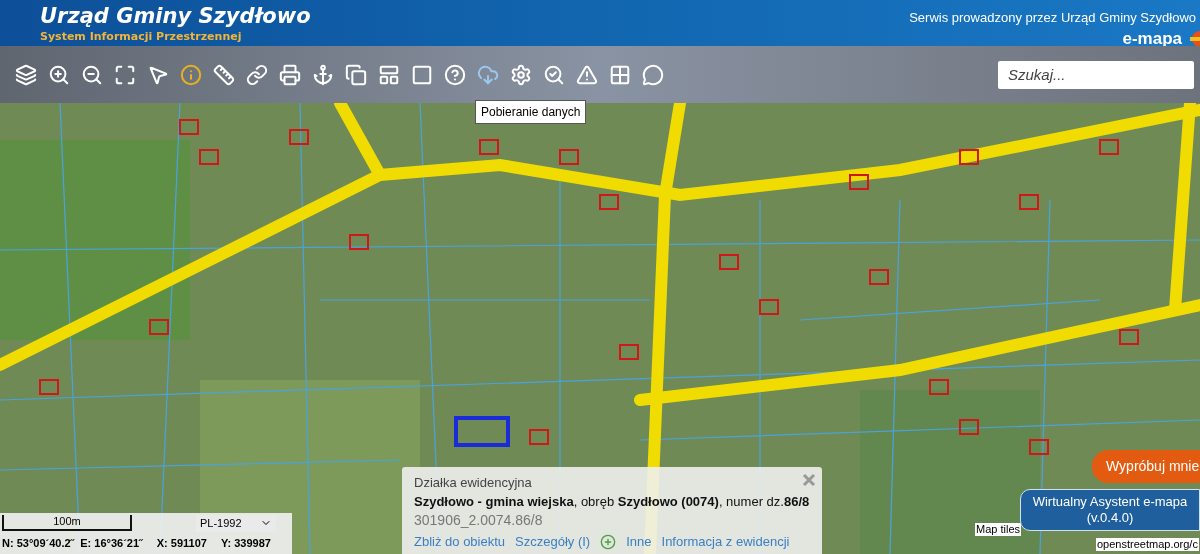  Describe the element at coordinates (323, 74) in the screenshot. I see `anchor-icon` at that location.